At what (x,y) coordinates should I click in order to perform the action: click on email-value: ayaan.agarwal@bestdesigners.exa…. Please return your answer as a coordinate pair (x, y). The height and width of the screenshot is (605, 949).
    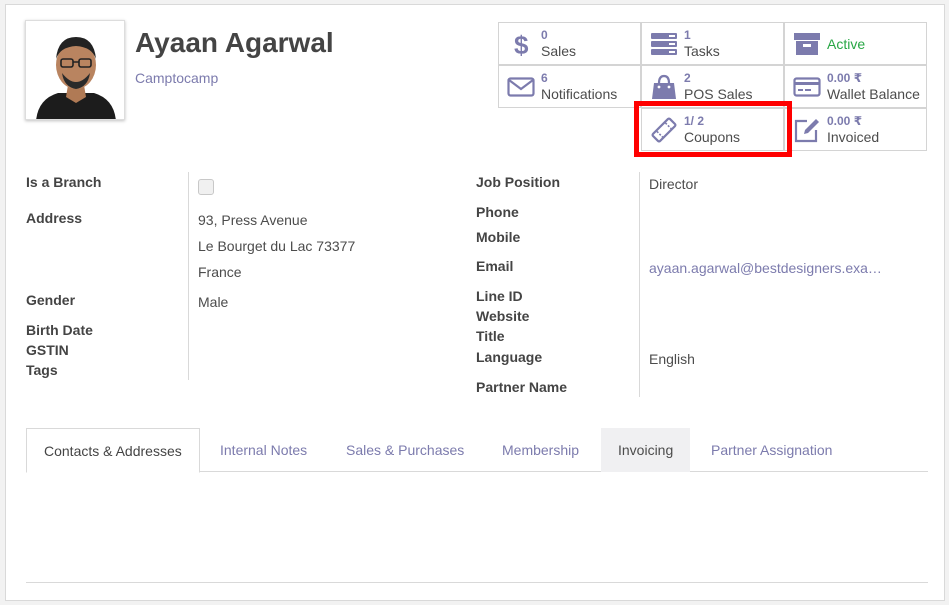
    Looking at the image, I should click on (765, 268).